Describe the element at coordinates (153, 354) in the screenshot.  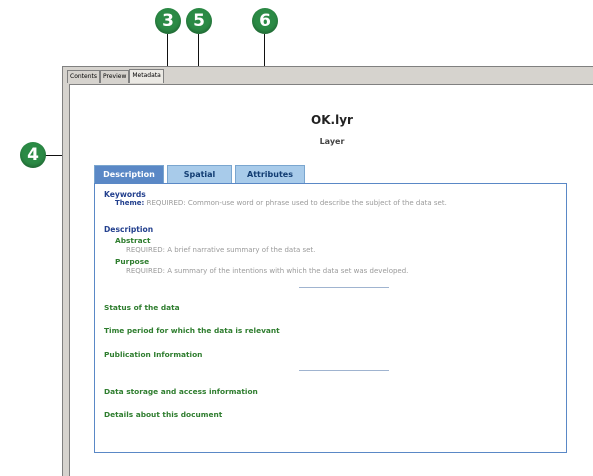
I see `publication-link: Publication Information` at that location.